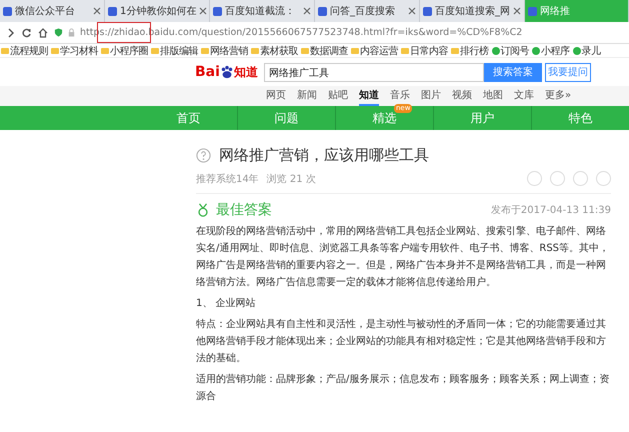 This screenshot has width=629, height=432. What do you see at coordinates (58, 32) in the screenshot?
I see `shield-icon` at bounding box center [58, 32].